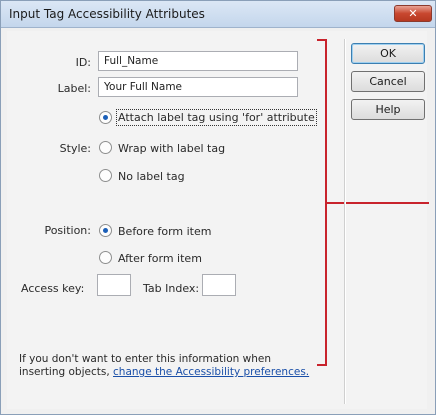 Image resolution: width=436 pixels, height=415 pixels. What do you see at coordinates (198, 87) in the screenshot?
I see `label-field: Your Full Name` at bounding box center [198, 87].